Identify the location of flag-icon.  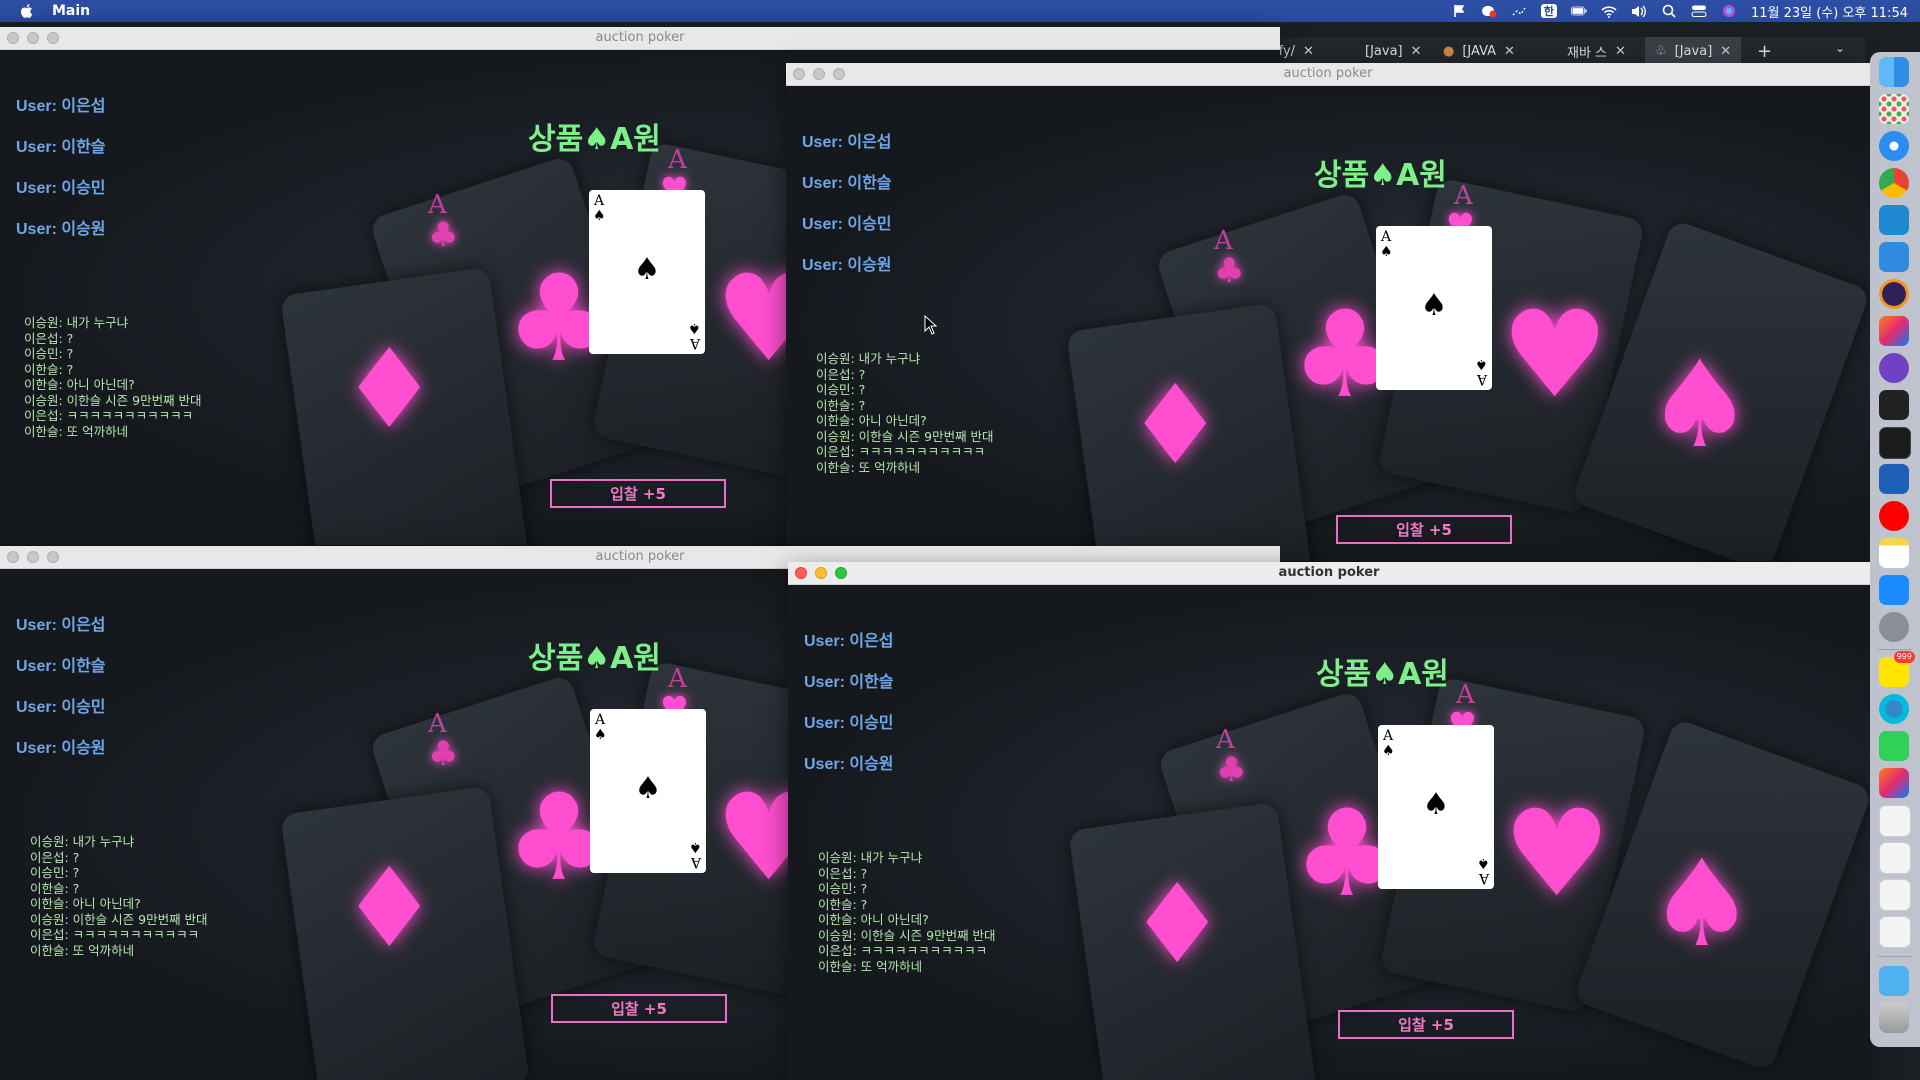
(1459, 11).